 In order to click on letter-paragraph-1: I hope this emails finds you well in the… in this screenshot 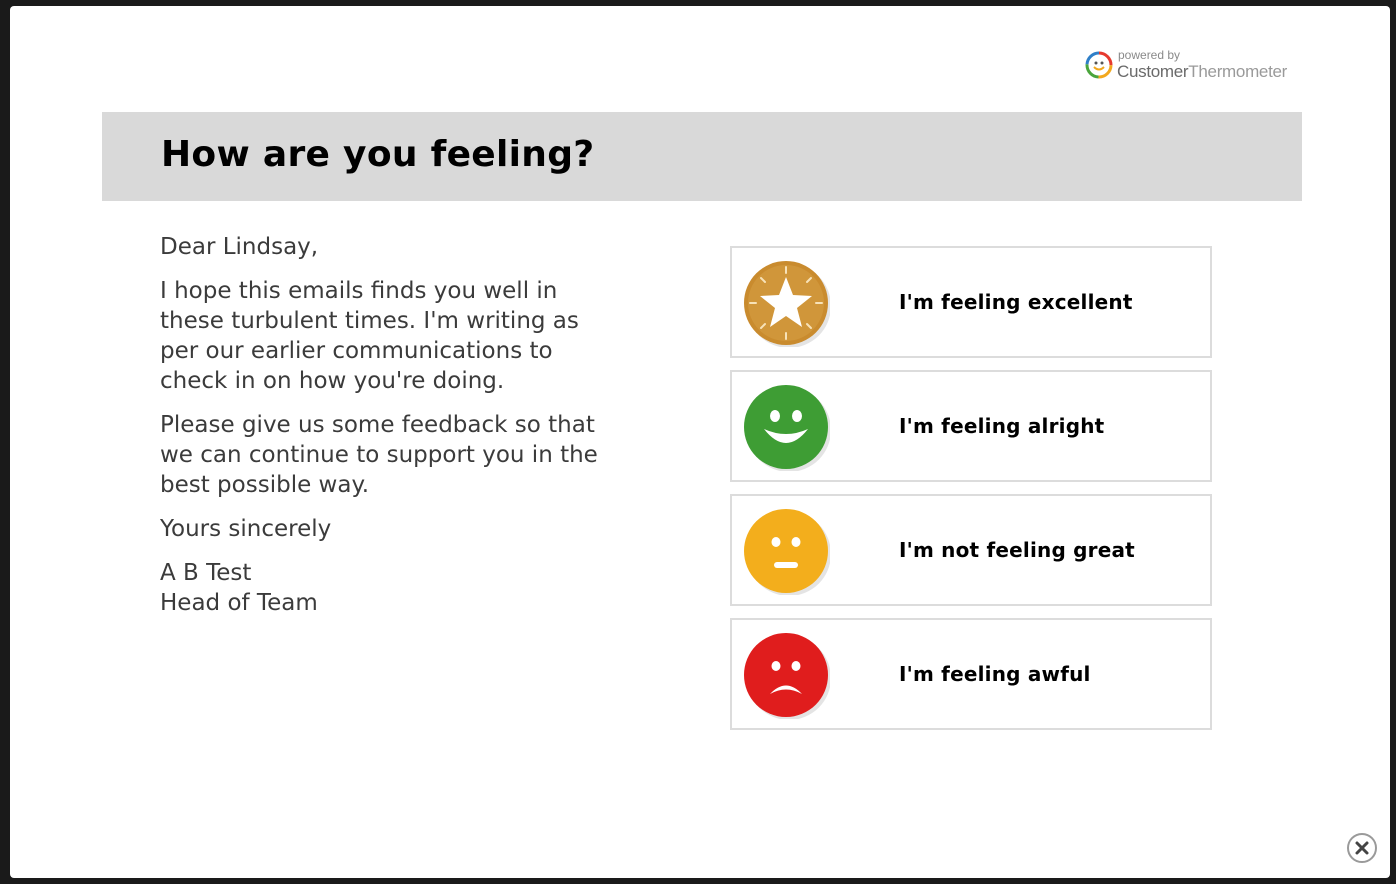, I will do `click(369, 336)`.